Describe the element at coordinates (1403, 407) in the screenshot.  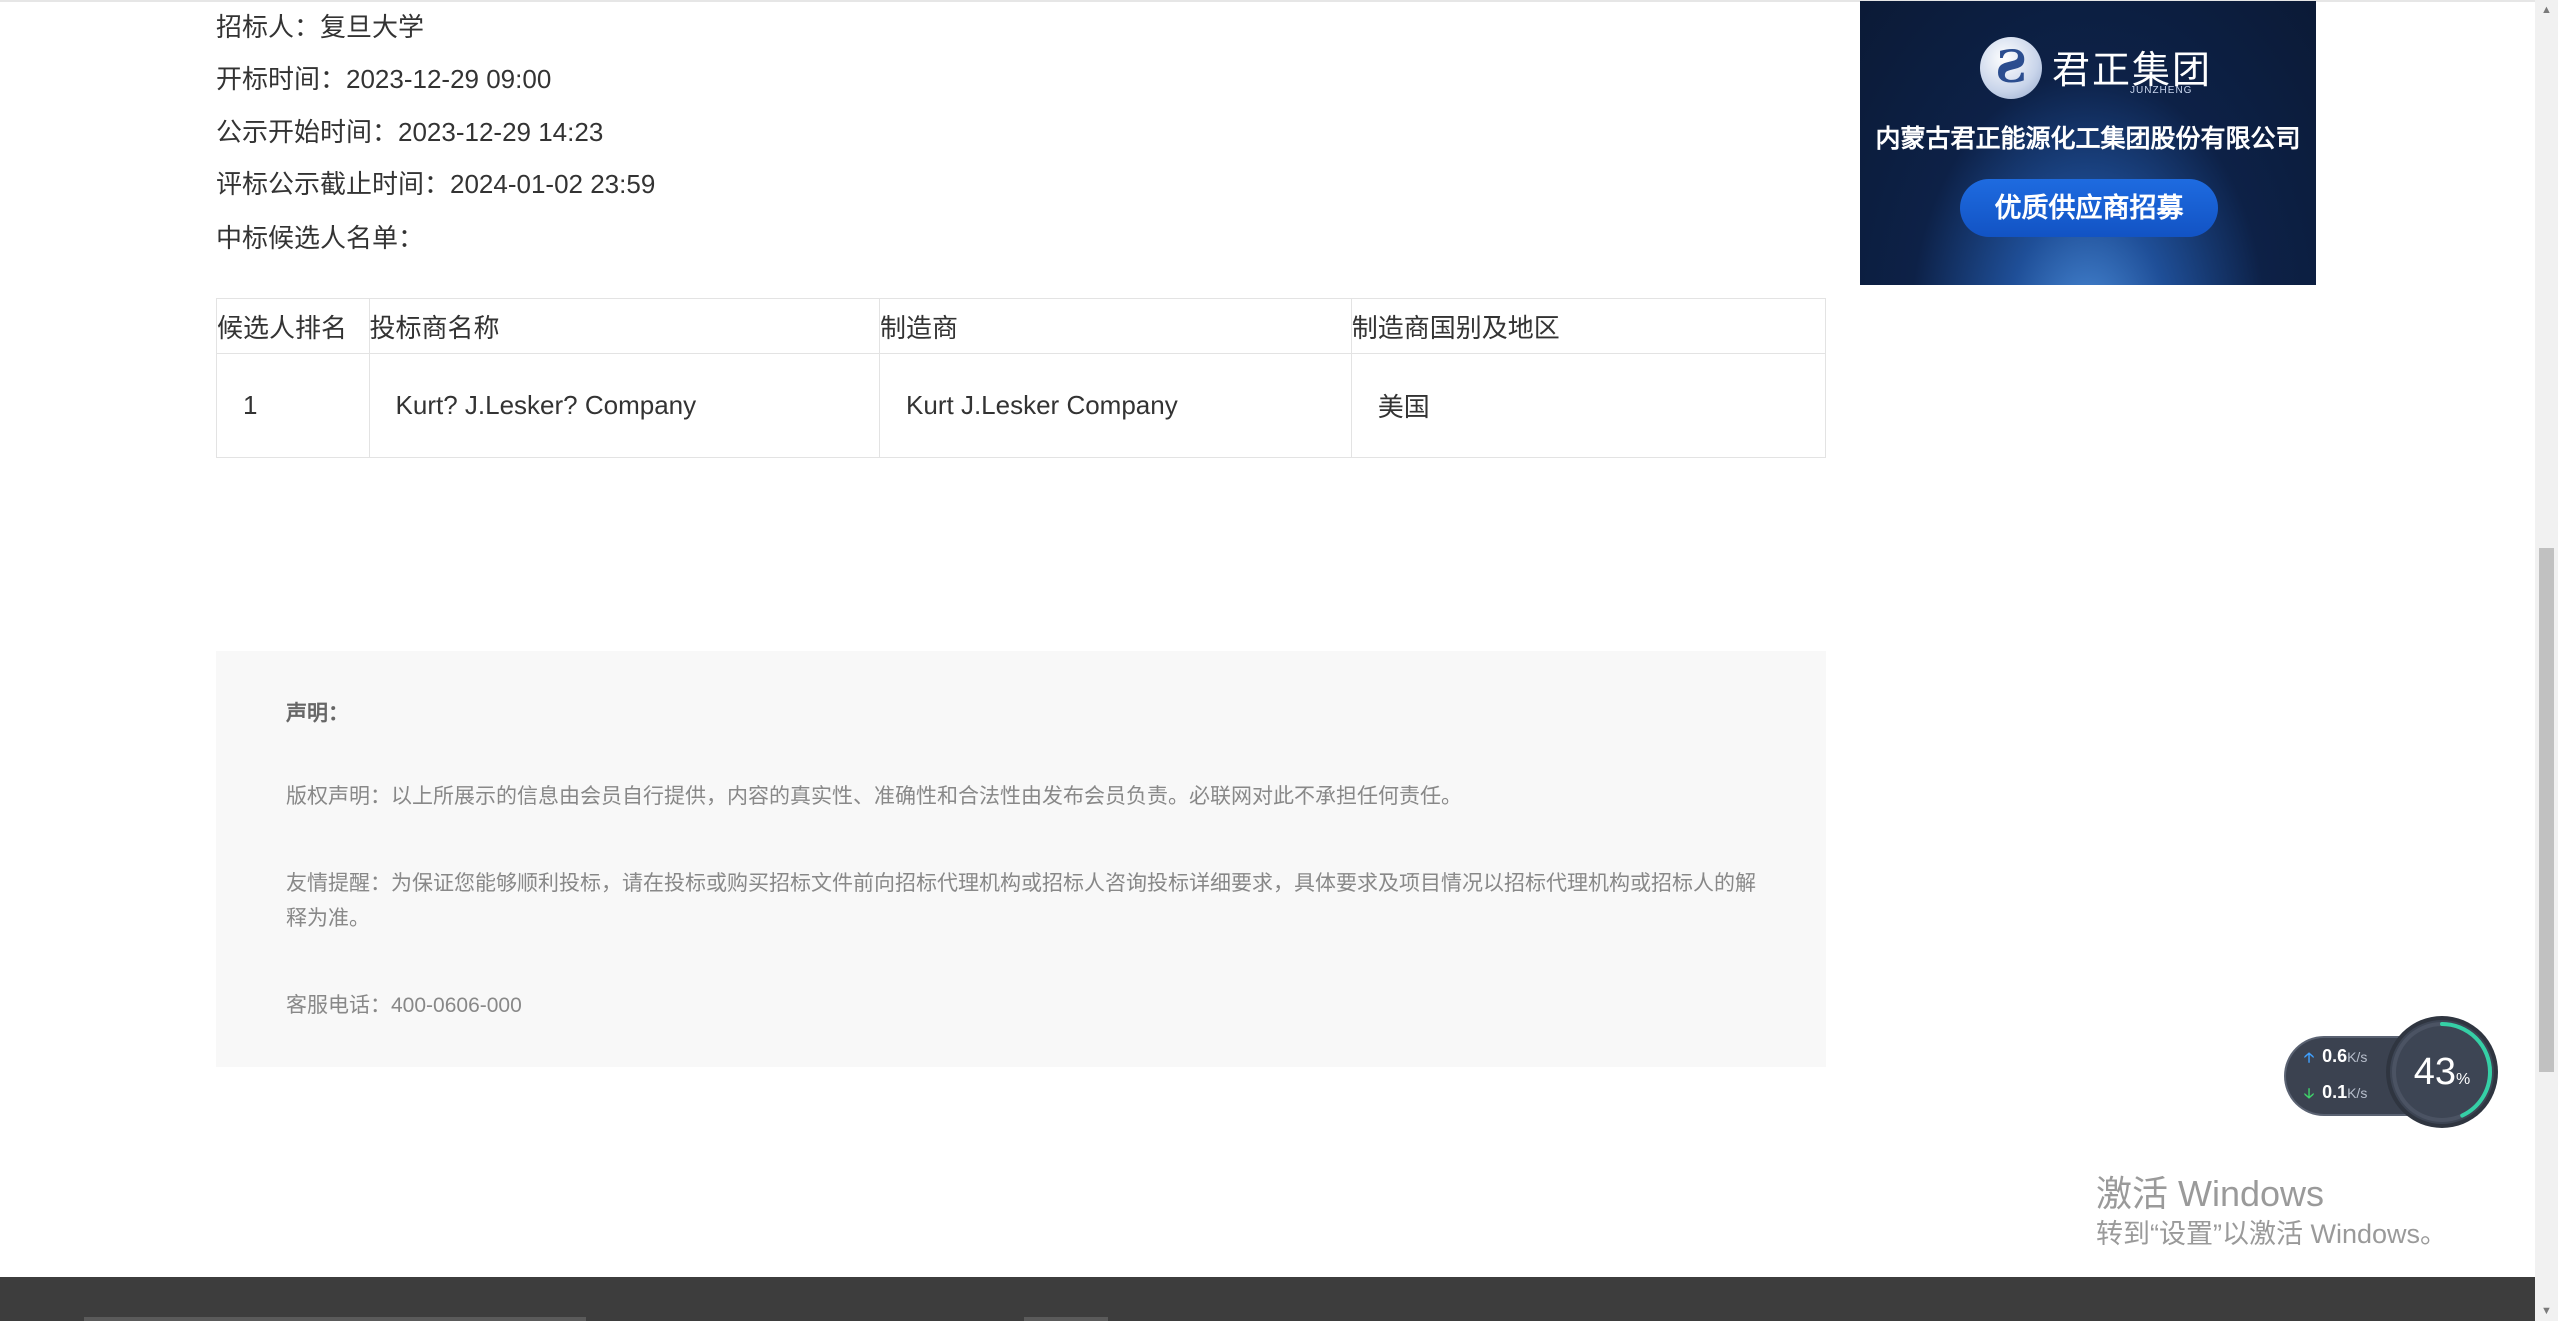
I see `country-value: 美国` at that location.